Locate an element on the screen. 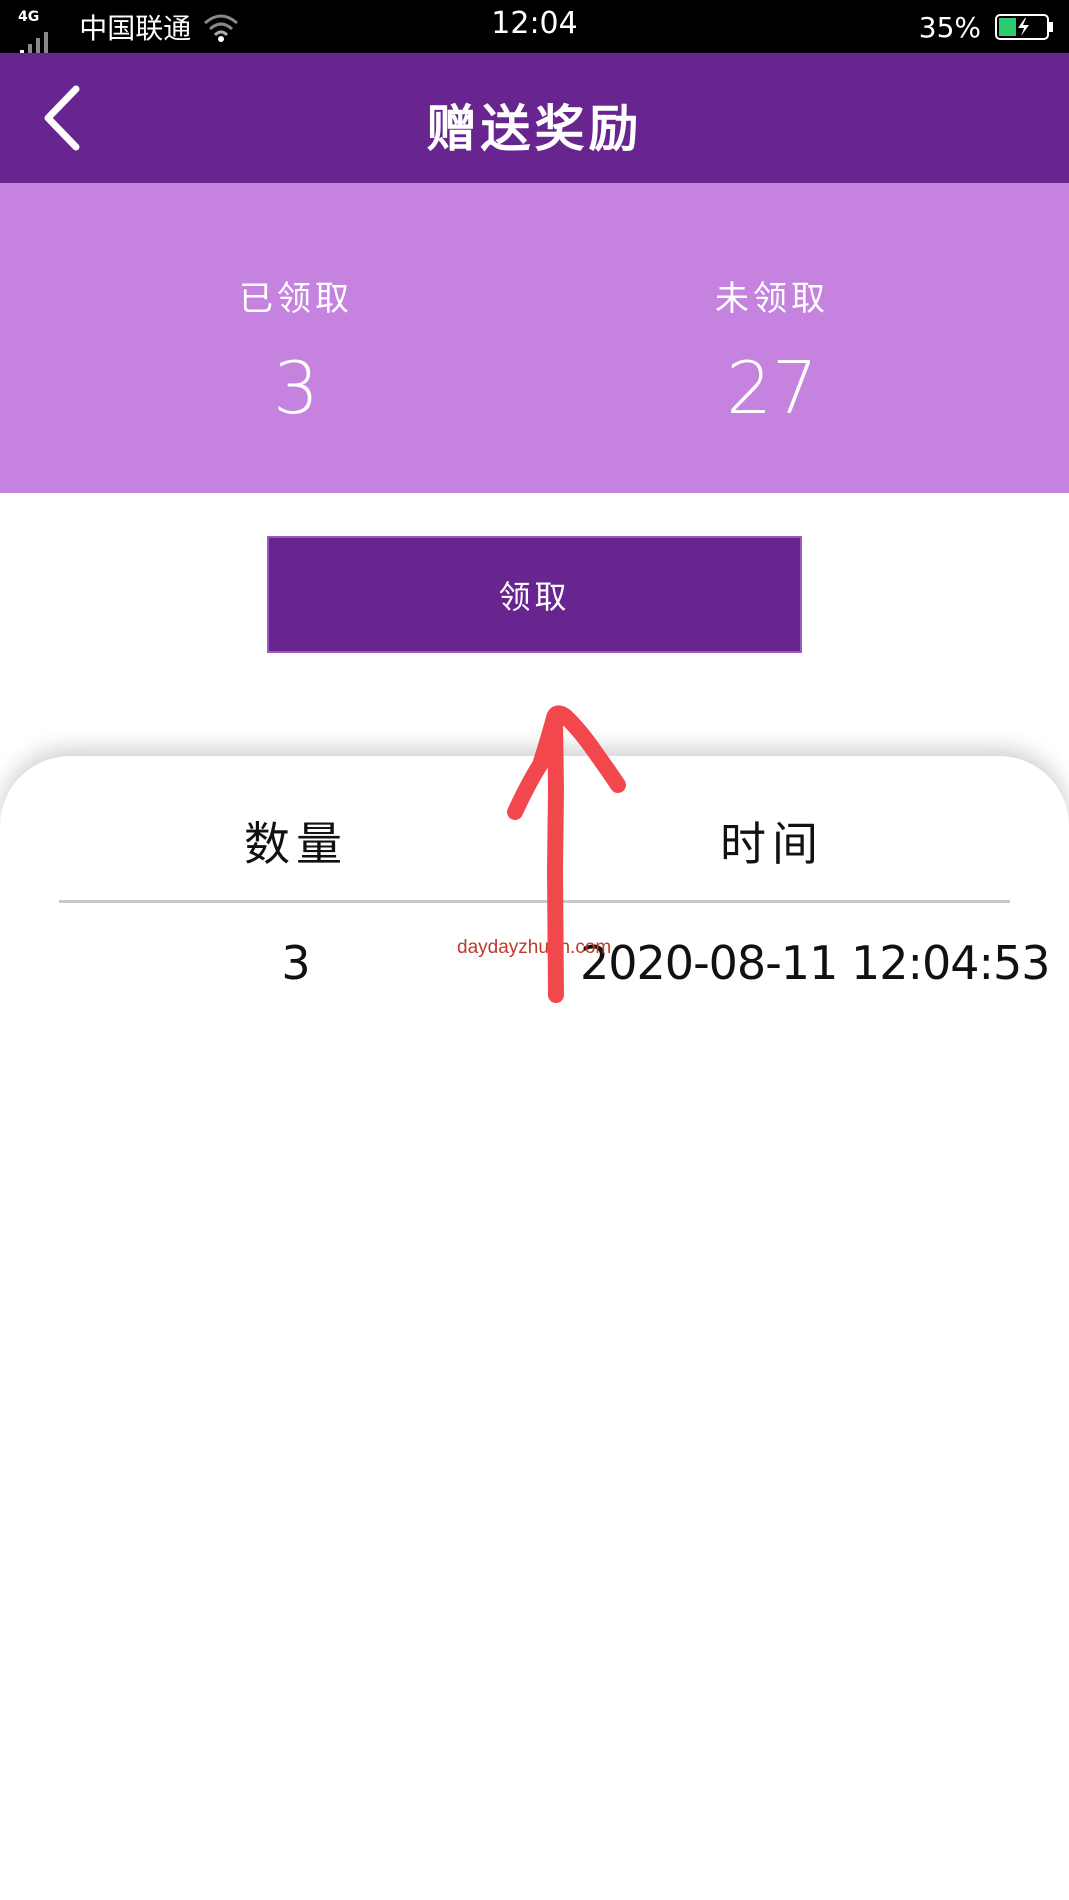 The width and height of the screenshot is (1069, 1900). clock: 12:04 is located at coordinates (534, 23).